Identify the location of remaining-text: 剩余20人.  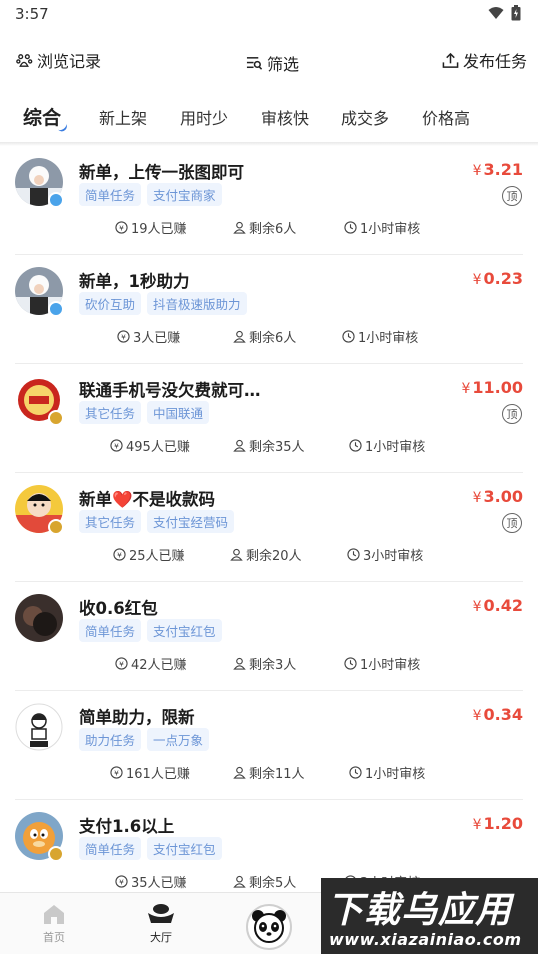
(274, 556).